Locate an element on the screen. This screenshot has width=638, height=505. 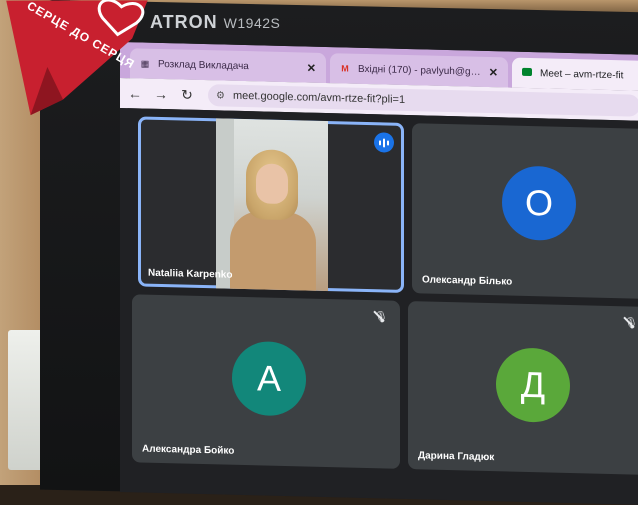
participant-name: Олександр Білько is located at coordinates (467, 281).